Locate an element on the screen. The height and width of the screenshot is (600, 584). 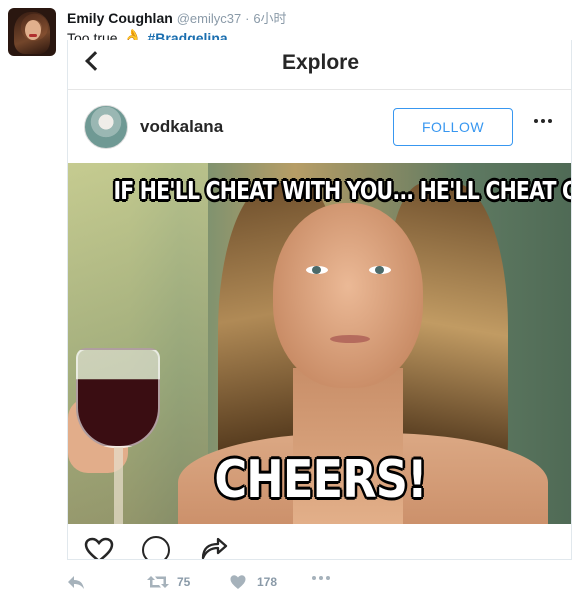
post-action-bar is located at coordinates (319, 542).